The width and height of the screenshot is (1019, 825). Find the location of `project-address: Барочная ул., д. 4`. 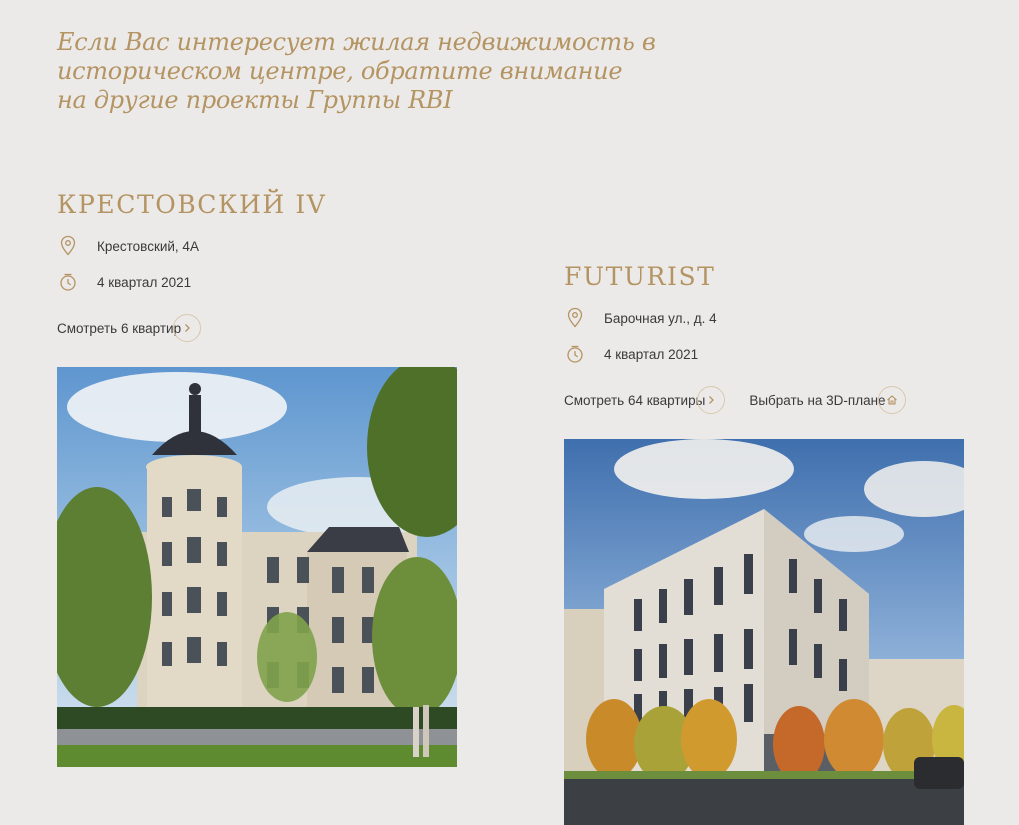

project-address: Барочная ул., д. 4 is located at coordinates (660, 318).